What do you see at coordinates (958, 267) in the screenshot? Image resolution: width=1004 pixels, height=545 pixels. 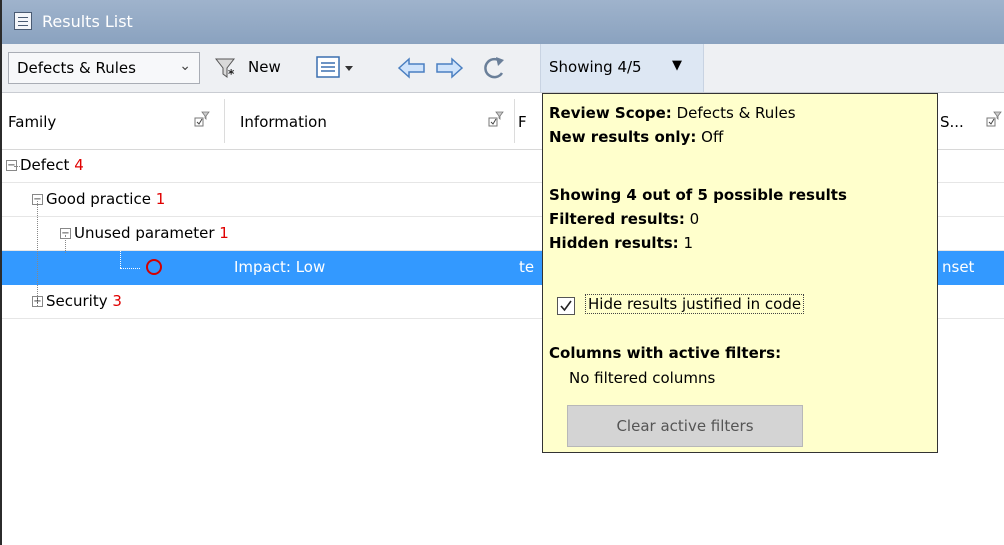 I see `result-s-cell: nset` at bounding box center [958, 267].